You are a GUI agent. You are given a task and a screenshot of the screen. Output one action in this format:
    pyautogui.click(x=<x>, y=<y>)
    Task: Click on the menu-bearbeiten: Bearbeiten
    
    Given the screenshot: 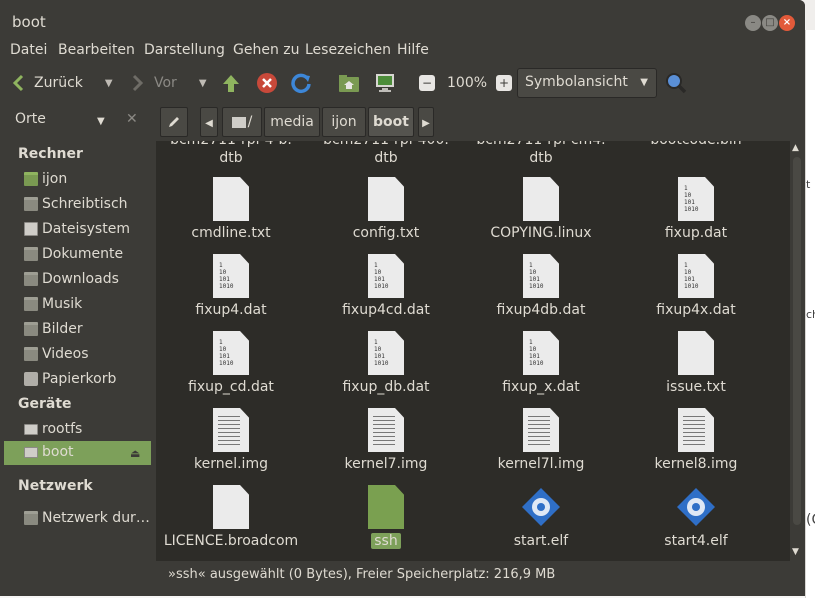 What is the action you would take?
    pyautogui.click(x=96, y=50)
    